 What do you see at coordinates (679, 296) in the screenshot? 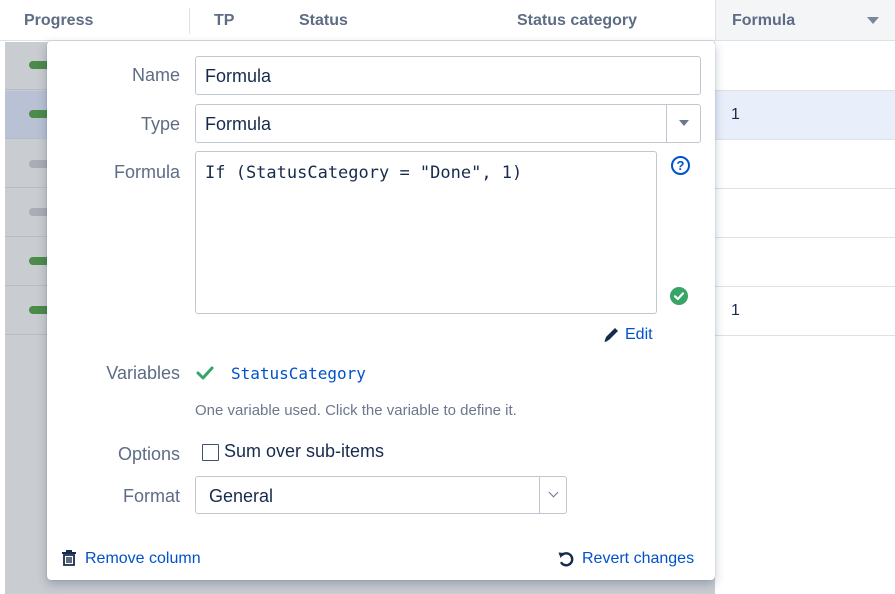
I see `check-circle-icon` at bounding box center [679, 296].